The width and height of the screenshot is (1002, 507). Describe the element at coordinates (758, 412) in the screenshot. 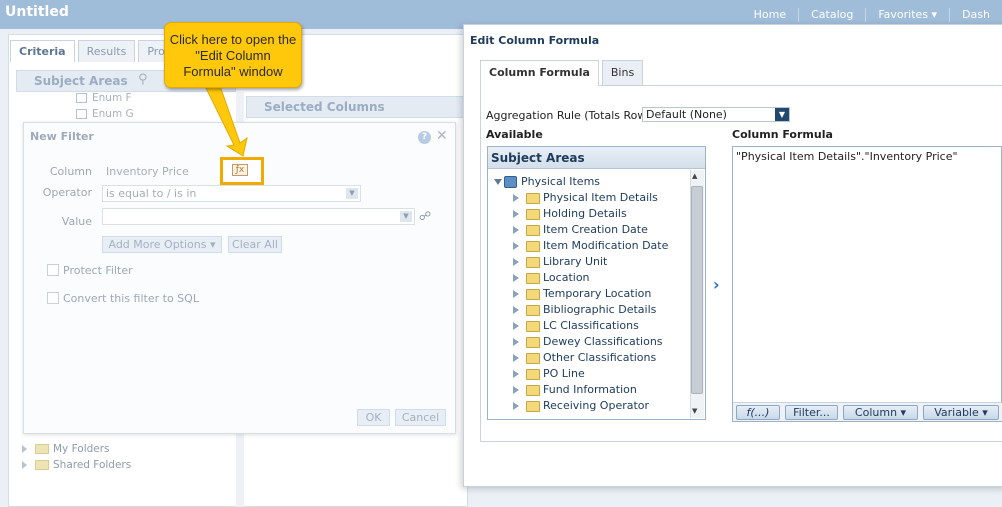

I see `function-button: f(...)` at that location.